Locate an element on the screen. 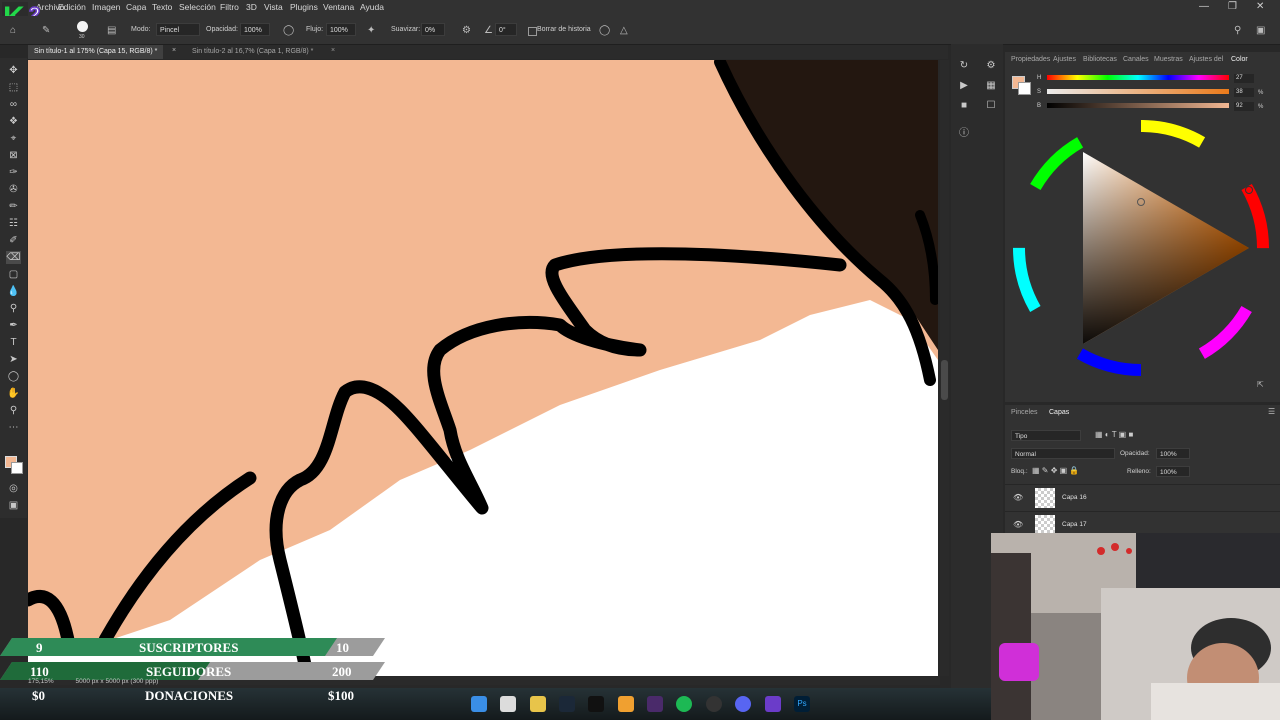 The image size is (1280, 720). dodge-tool-icon: ⚲ is located at coordinates (13, 308).